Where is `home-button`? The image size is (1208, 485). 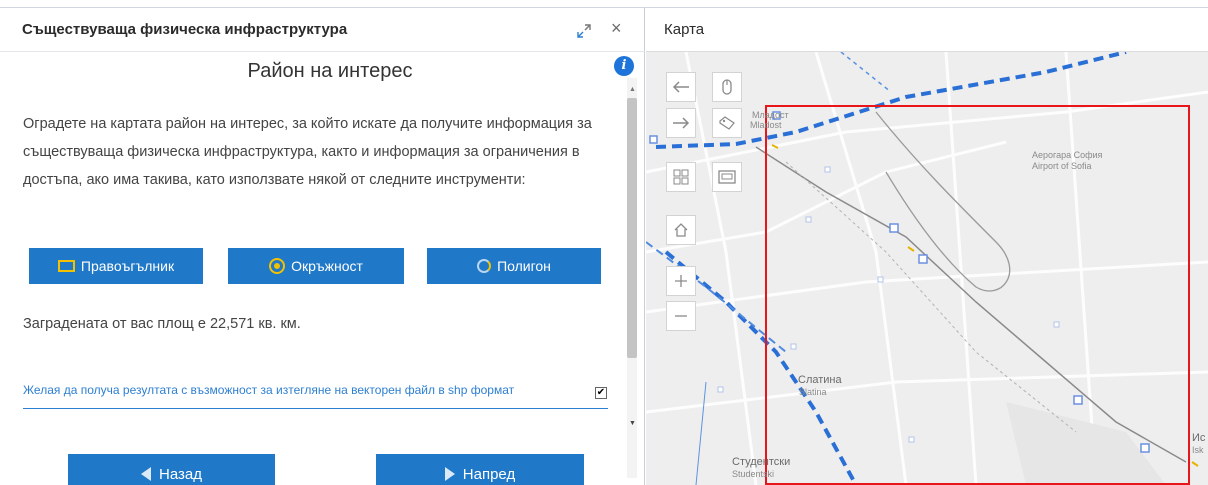 home-button is located at coordinates (681, 230).